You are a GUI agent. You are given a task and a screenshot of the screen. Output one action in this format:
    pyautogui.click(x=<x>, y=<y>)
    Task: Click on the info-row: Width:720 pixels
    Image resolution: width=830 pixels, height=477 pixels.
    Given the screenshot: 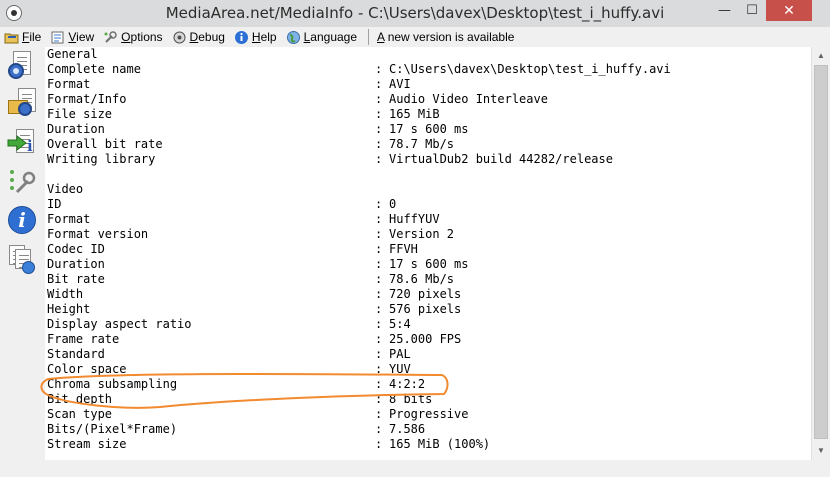 What is the action you would take?
    pyautogui.click(x=359, y=294)
    